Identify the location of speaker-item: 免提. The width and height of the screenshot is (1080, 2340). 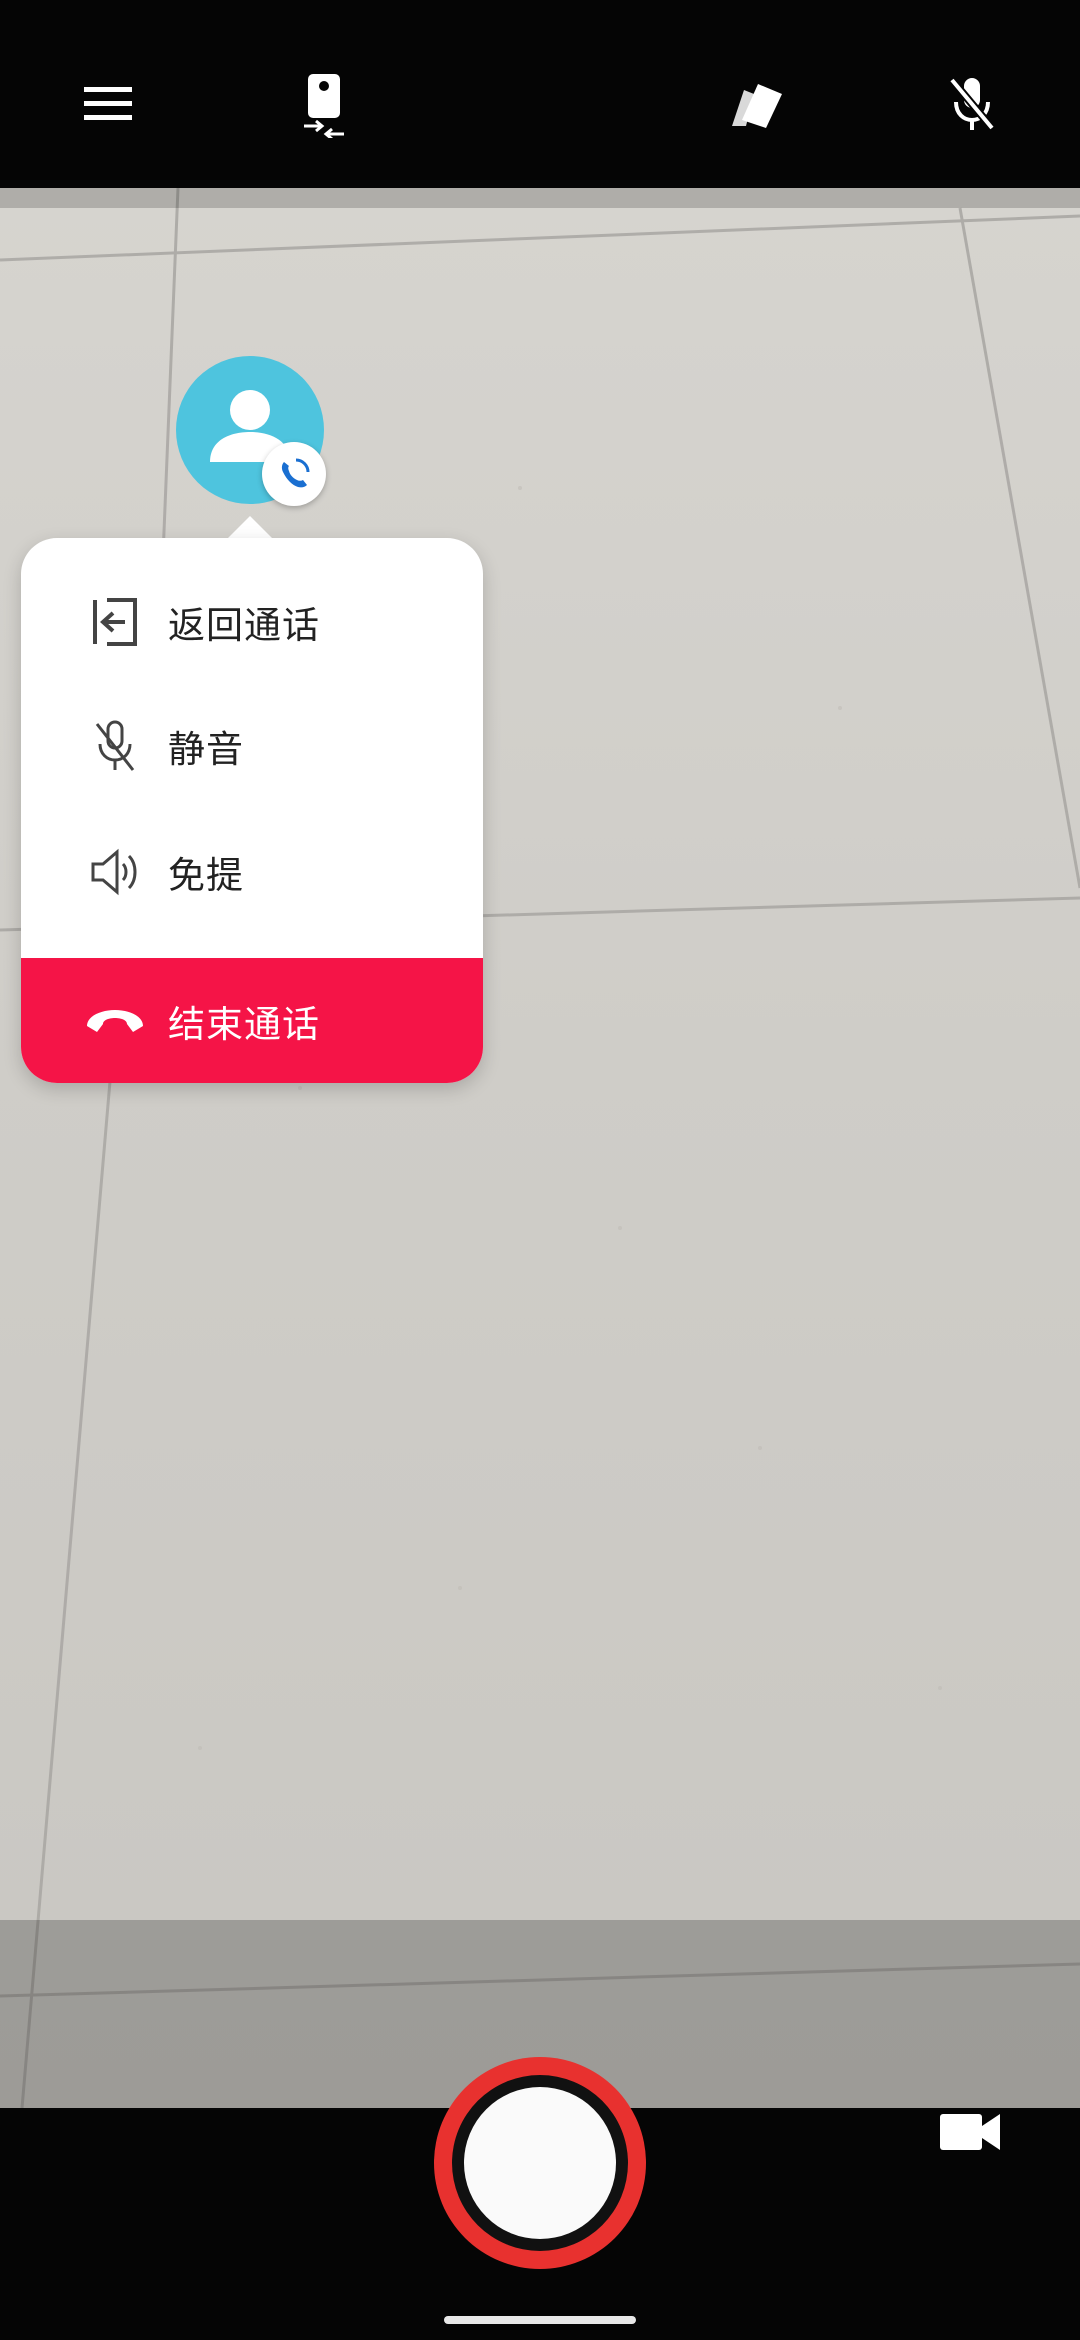
(252, 872).